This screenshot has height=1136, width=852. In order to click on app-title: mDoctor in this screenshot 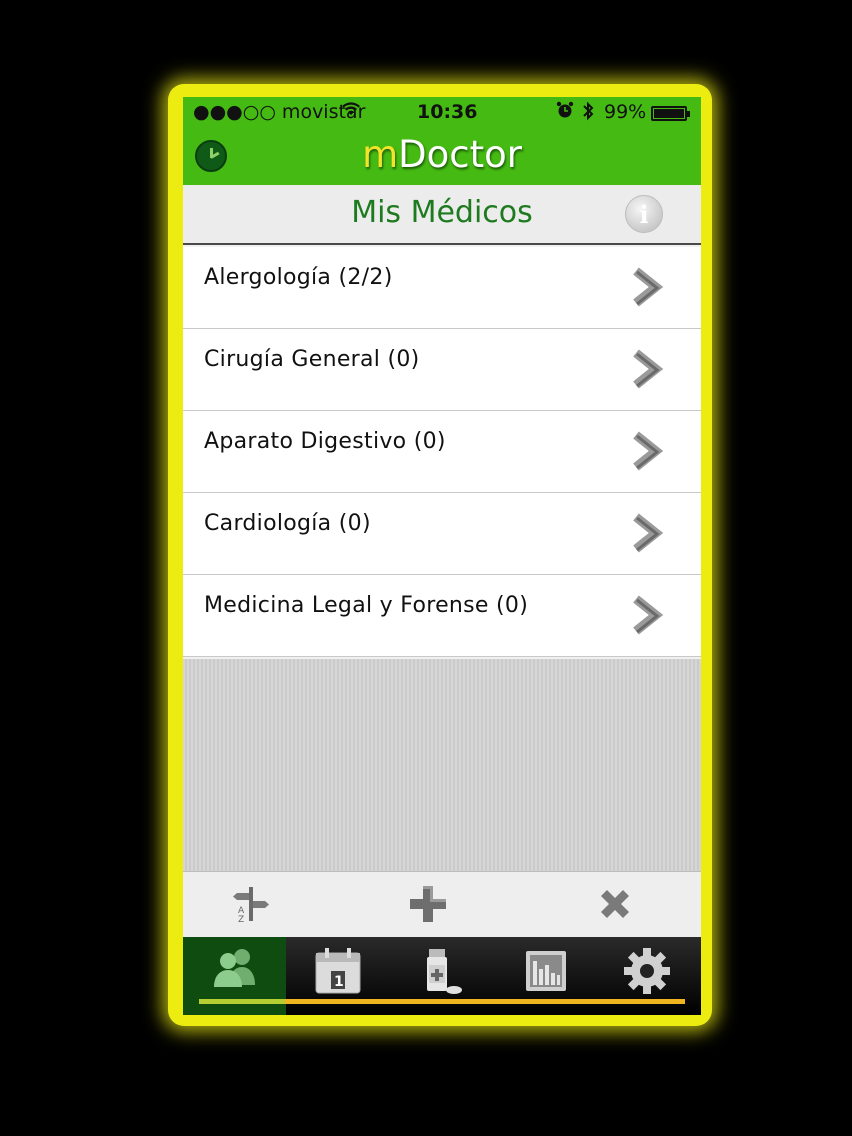, I will do `click(442, 154)`.